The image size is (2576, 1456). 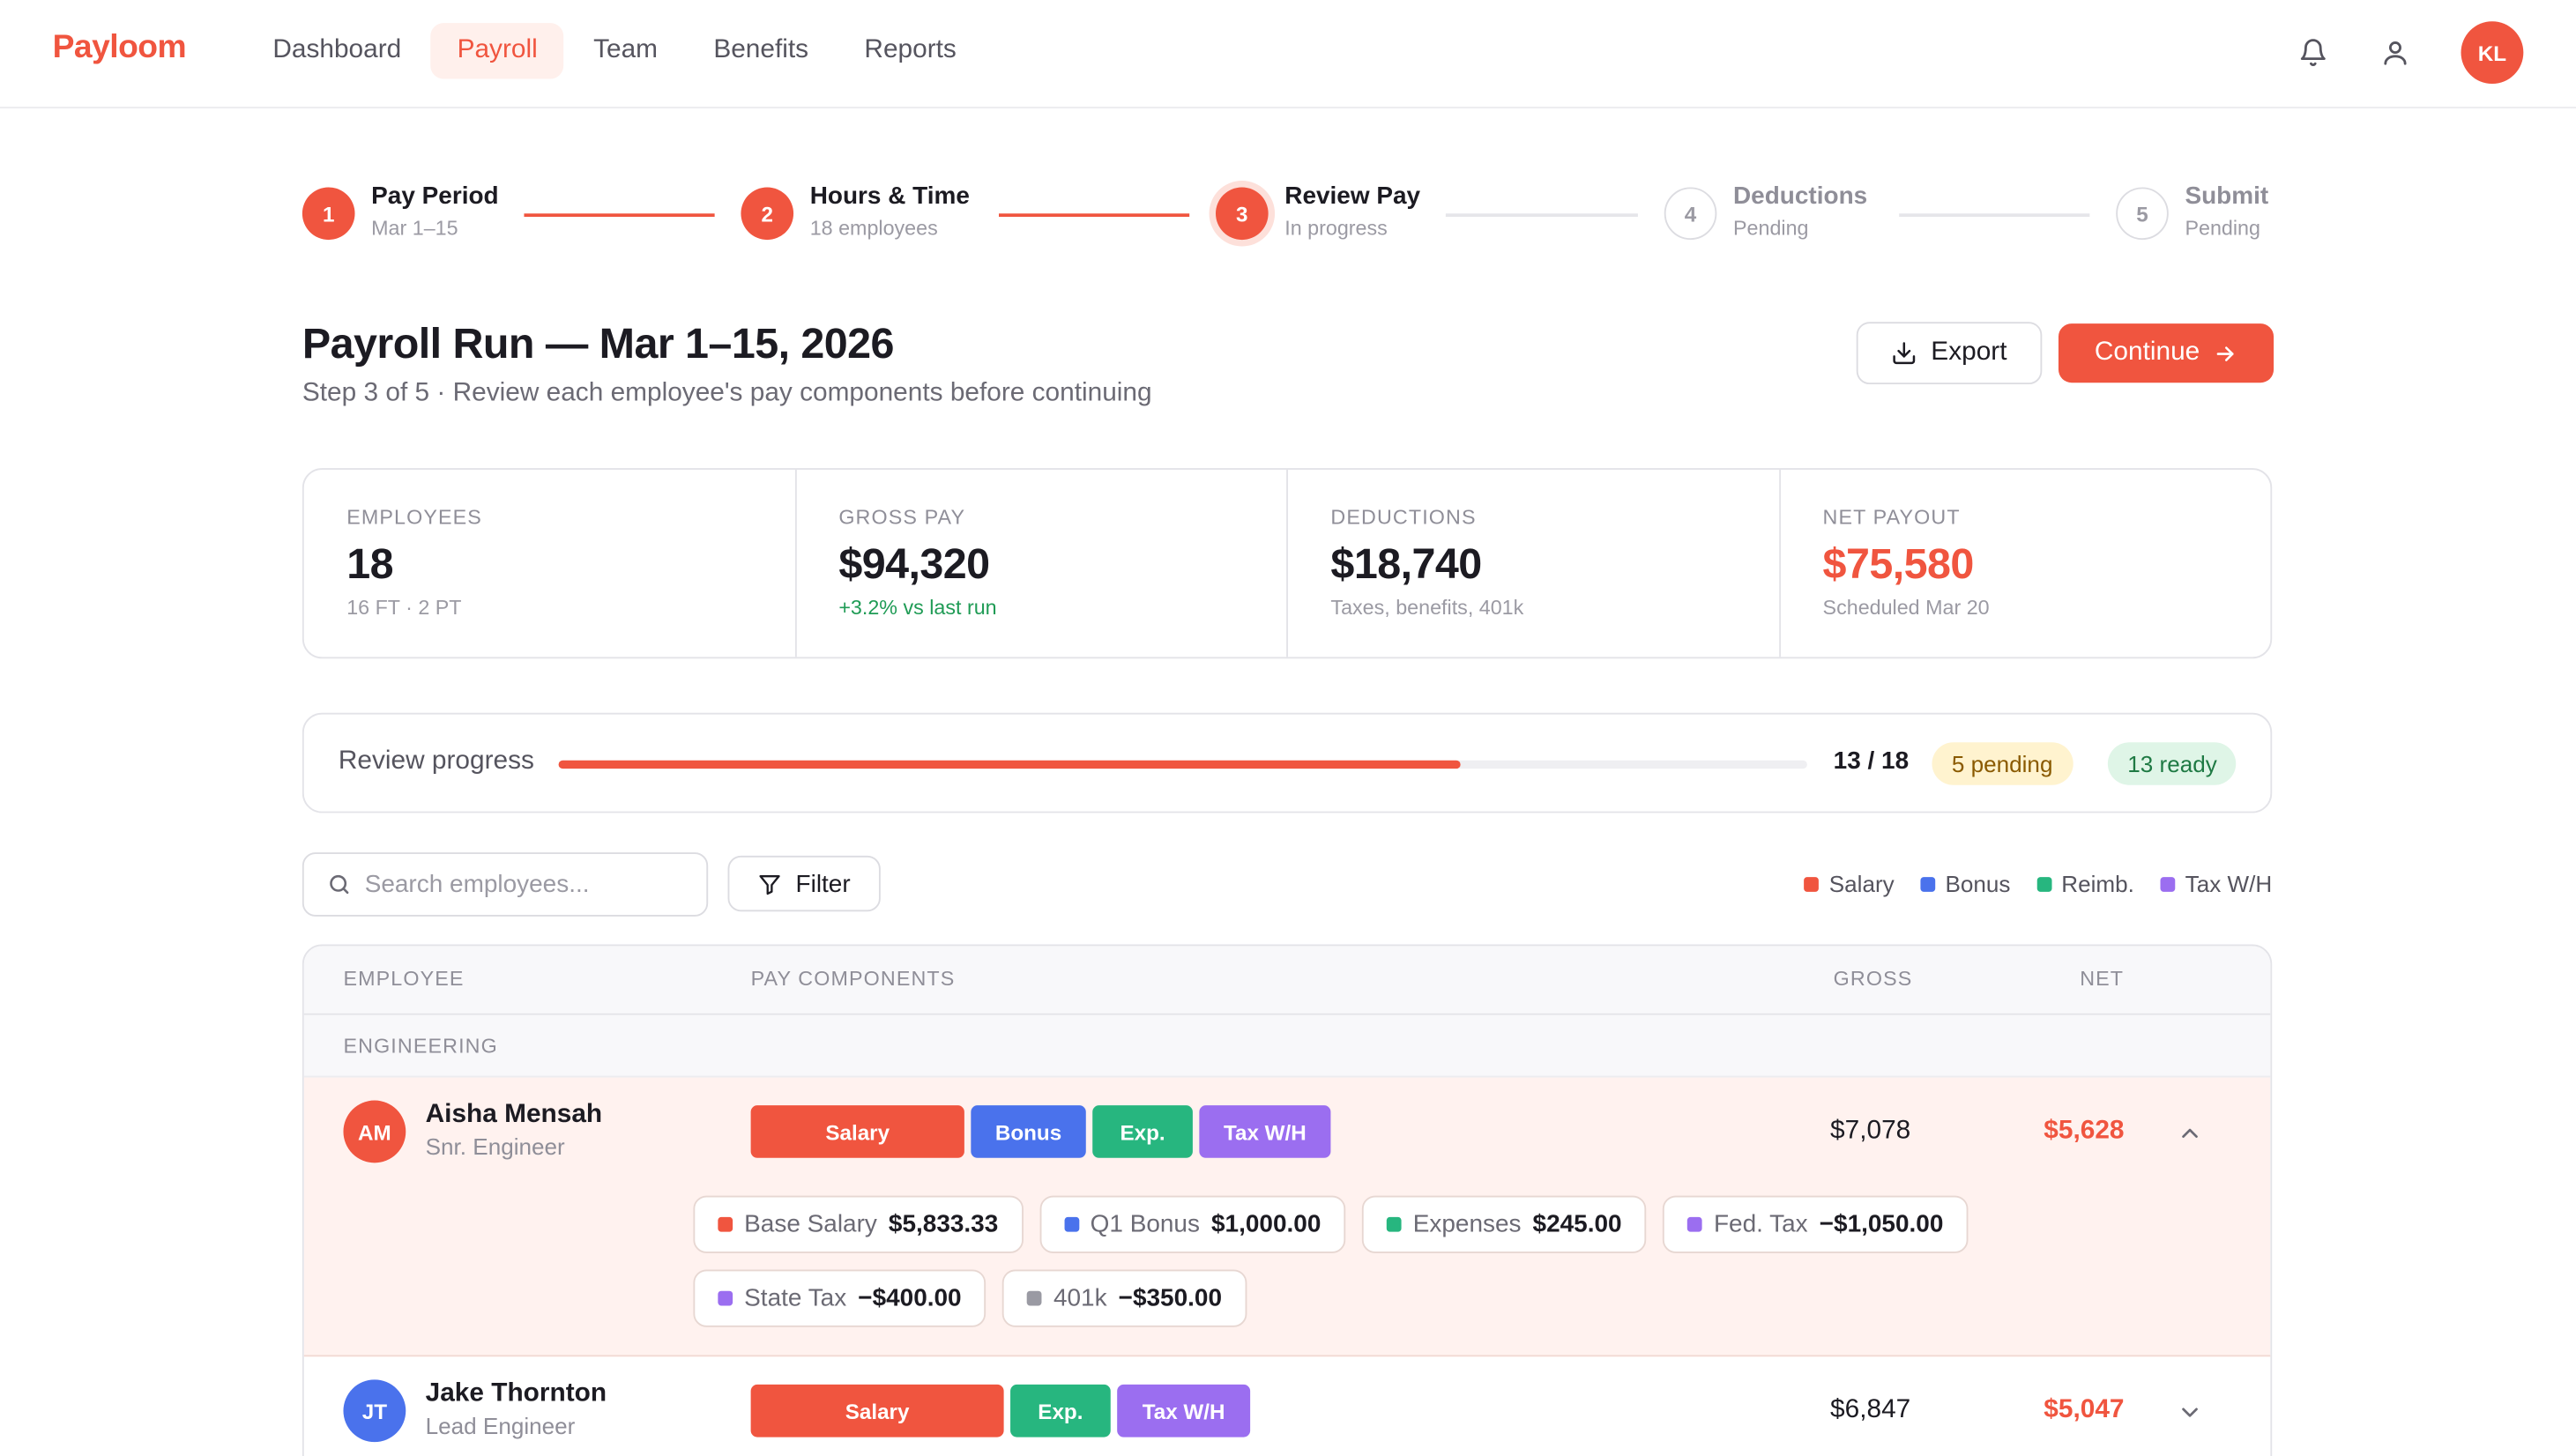 I want to click on app-logo: Payloom, so click(x=120, y=49).